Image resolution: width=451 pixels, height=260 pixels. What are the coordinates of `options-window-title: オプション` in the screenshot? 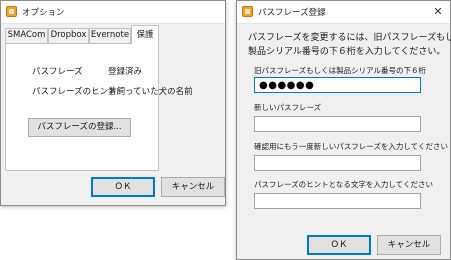 It's located at (43, 13).